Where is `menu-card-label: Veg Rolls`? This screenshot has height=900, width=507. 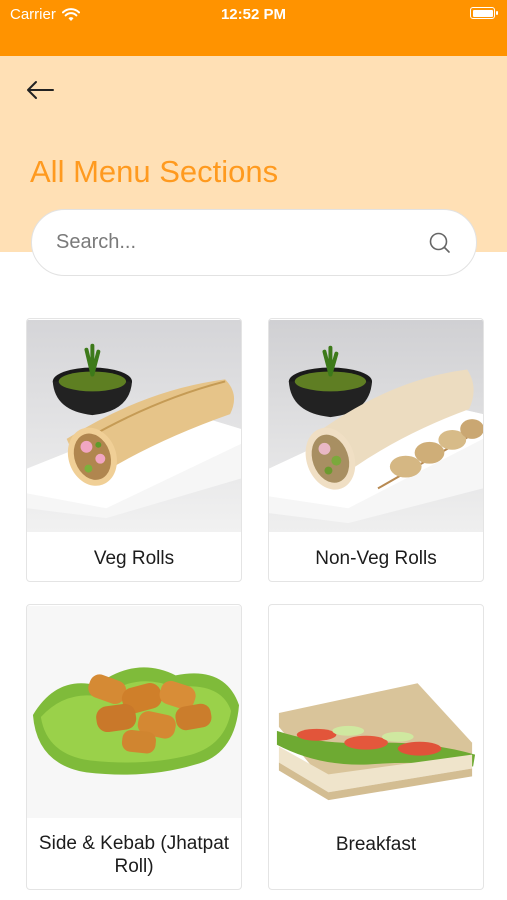
menu-card-label: Veg Rolls is located at coordinates (134, 558).